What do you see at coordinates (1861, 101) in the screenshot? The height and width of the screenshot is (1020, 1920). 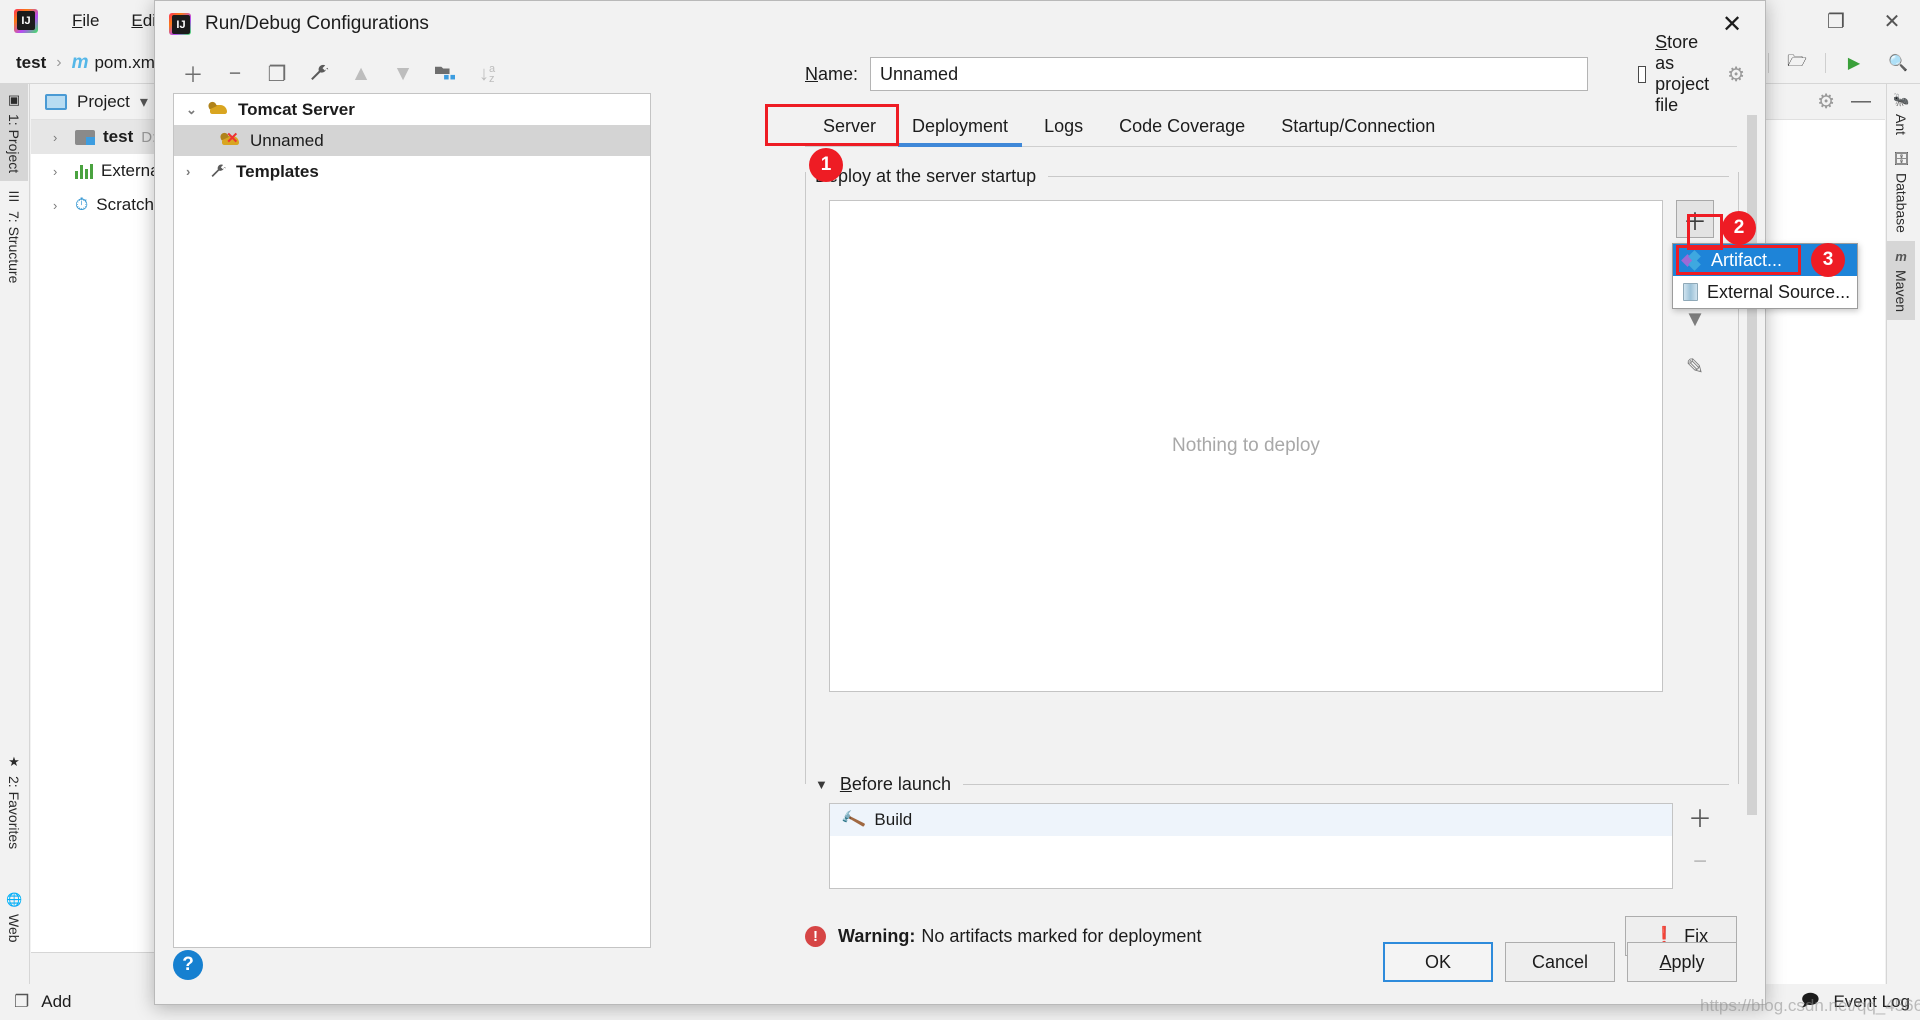 I see `minimize-icon: —` at bounding box center [1861, 101].